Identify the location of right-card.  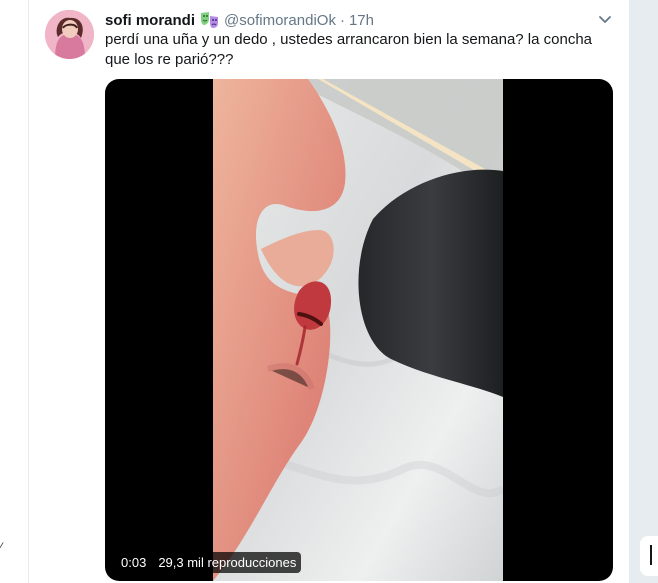
(649, 556).